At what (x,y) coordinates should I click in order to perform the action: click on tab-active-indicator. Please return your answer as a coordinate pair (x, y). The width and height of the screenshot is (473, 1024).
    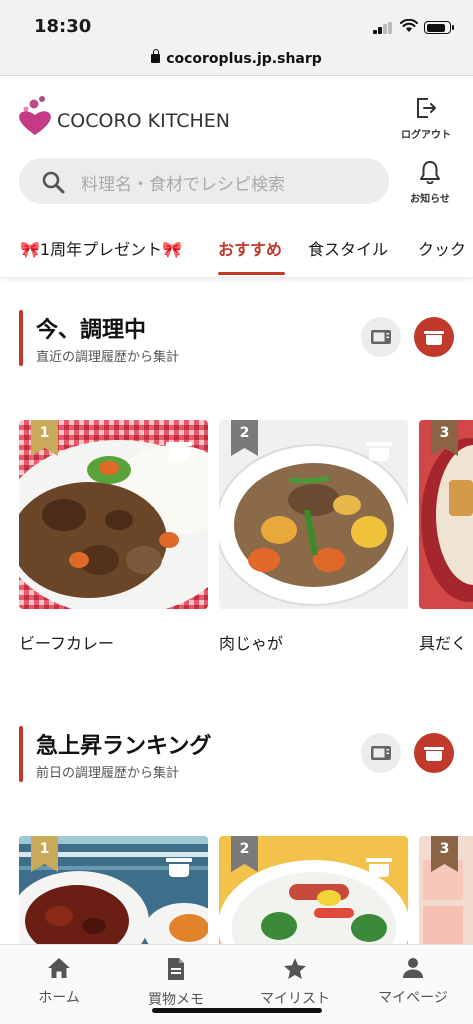
    Looking at the image, I should click on (251, 273).